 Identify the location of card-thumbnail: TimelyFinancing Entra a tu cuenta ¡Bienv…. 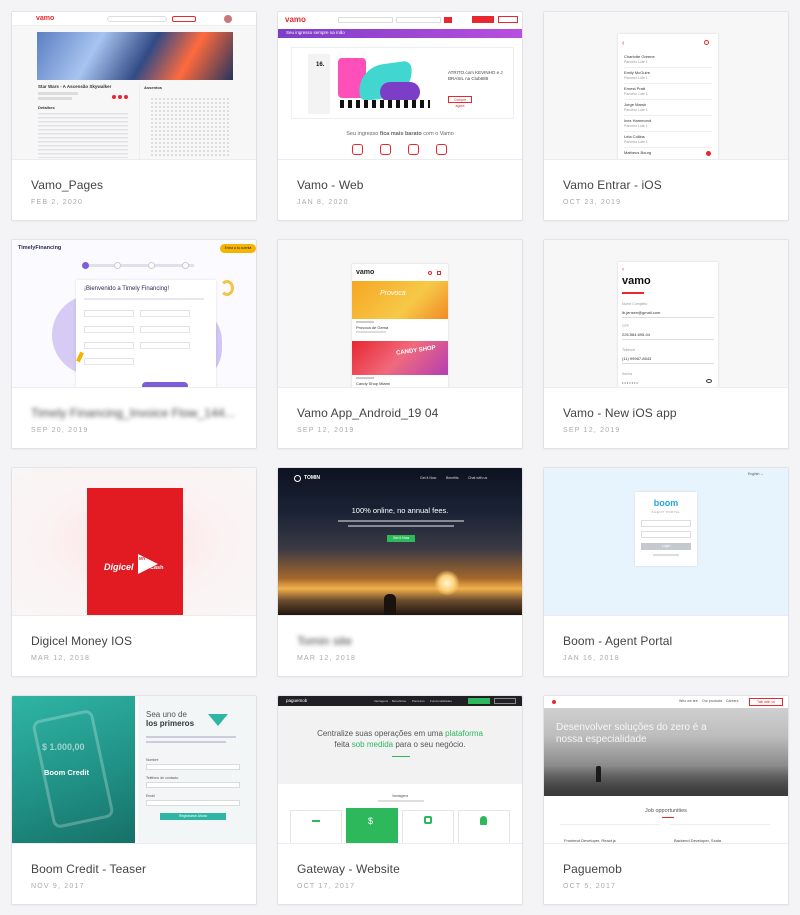
(134, 314).